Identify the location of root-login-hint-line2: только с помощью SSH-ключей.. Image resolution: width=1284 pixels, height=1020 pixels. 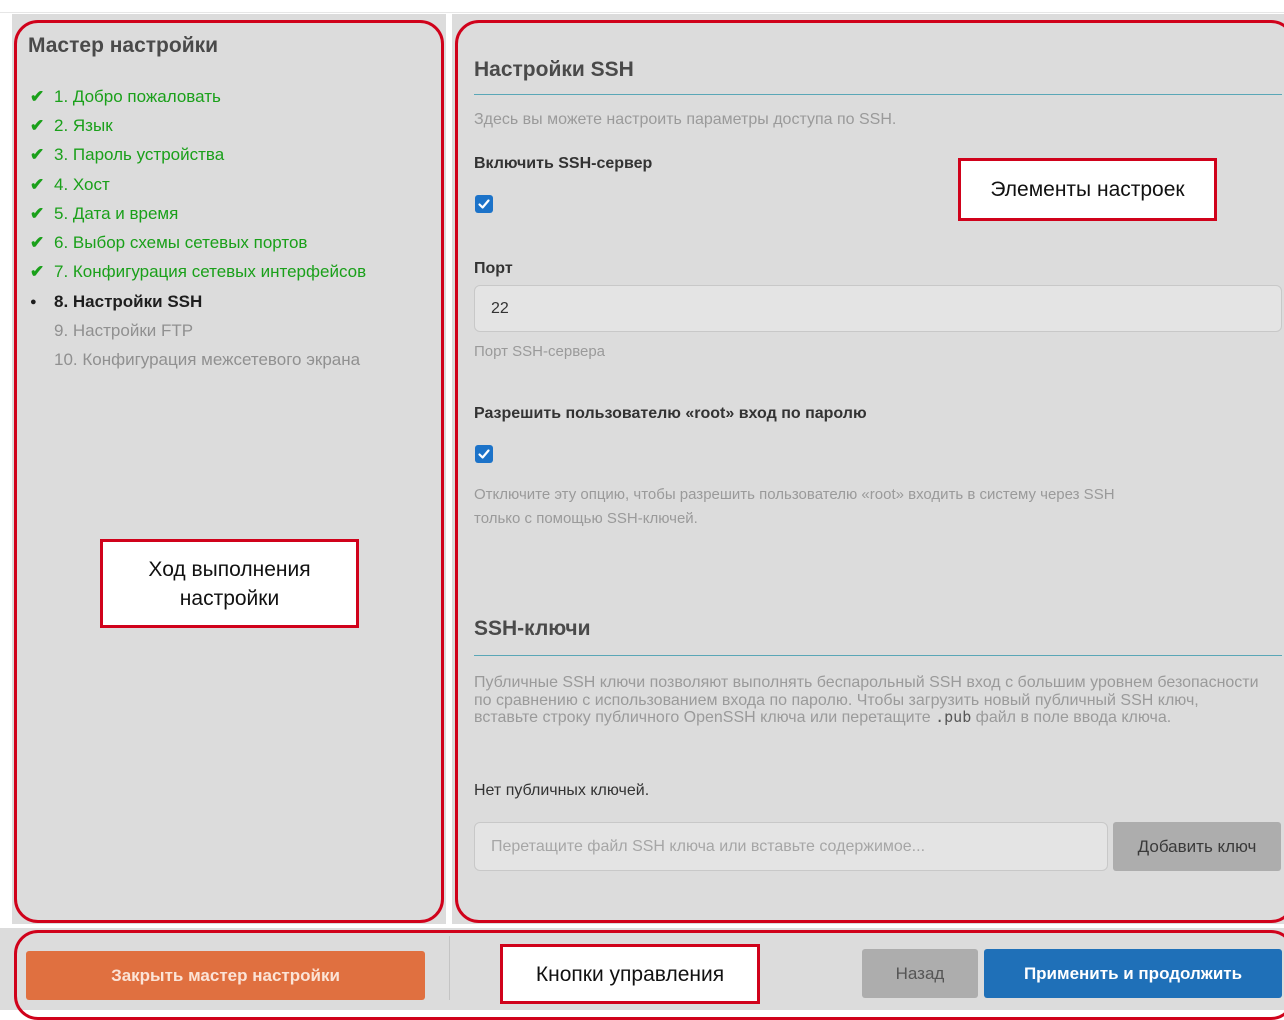
(586, 518).